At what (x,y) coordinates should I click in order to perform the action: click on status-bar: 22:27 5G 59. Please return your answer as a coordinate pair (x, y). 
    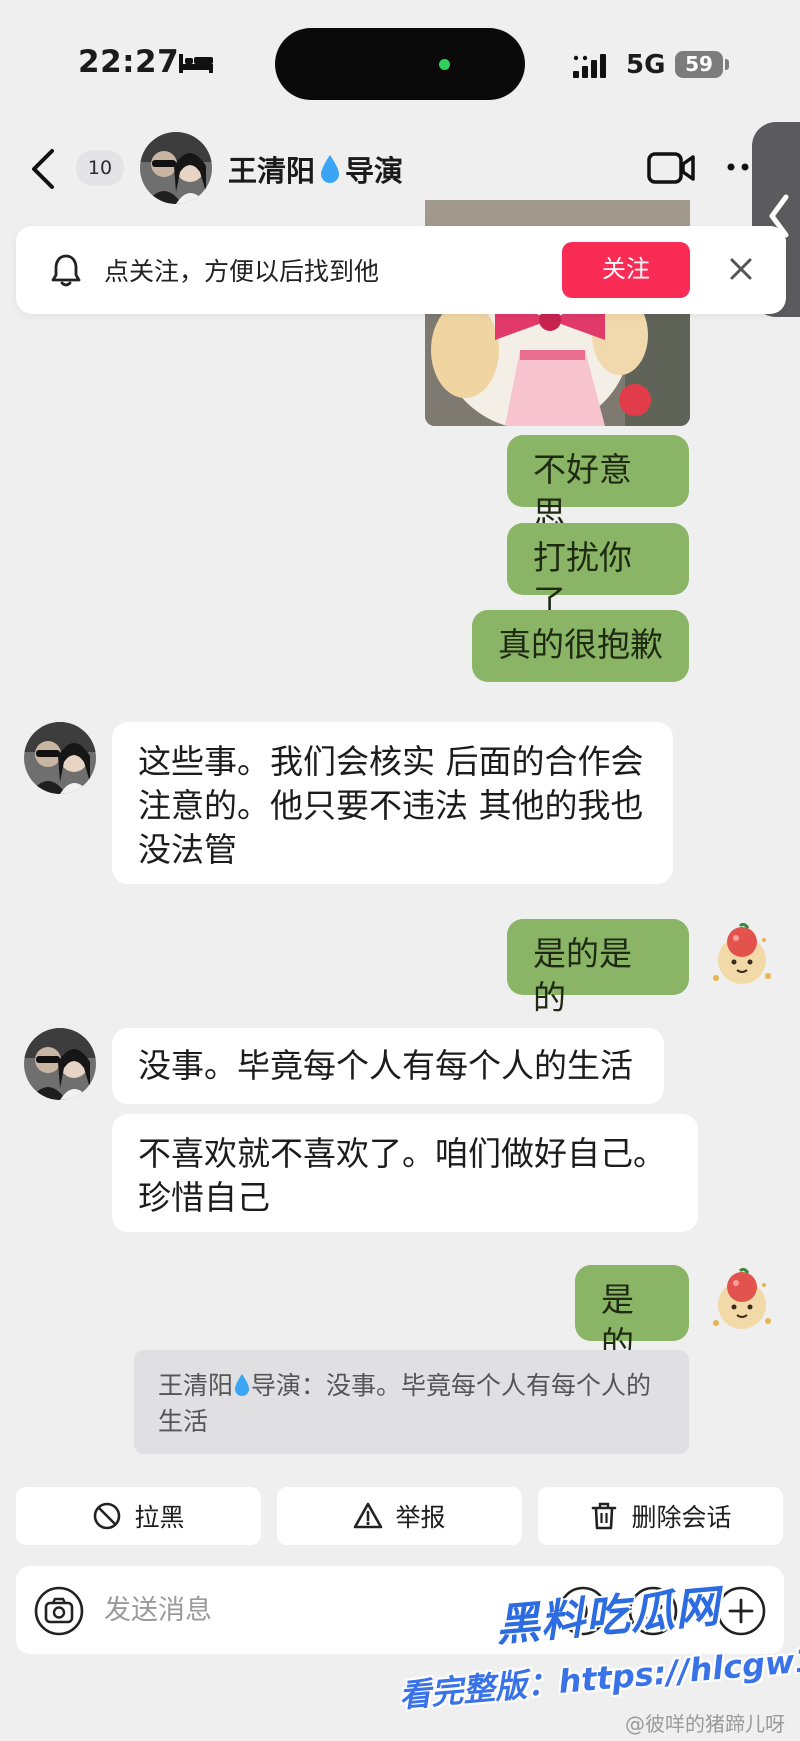
    Looking at the image, I should click on (400, 60).